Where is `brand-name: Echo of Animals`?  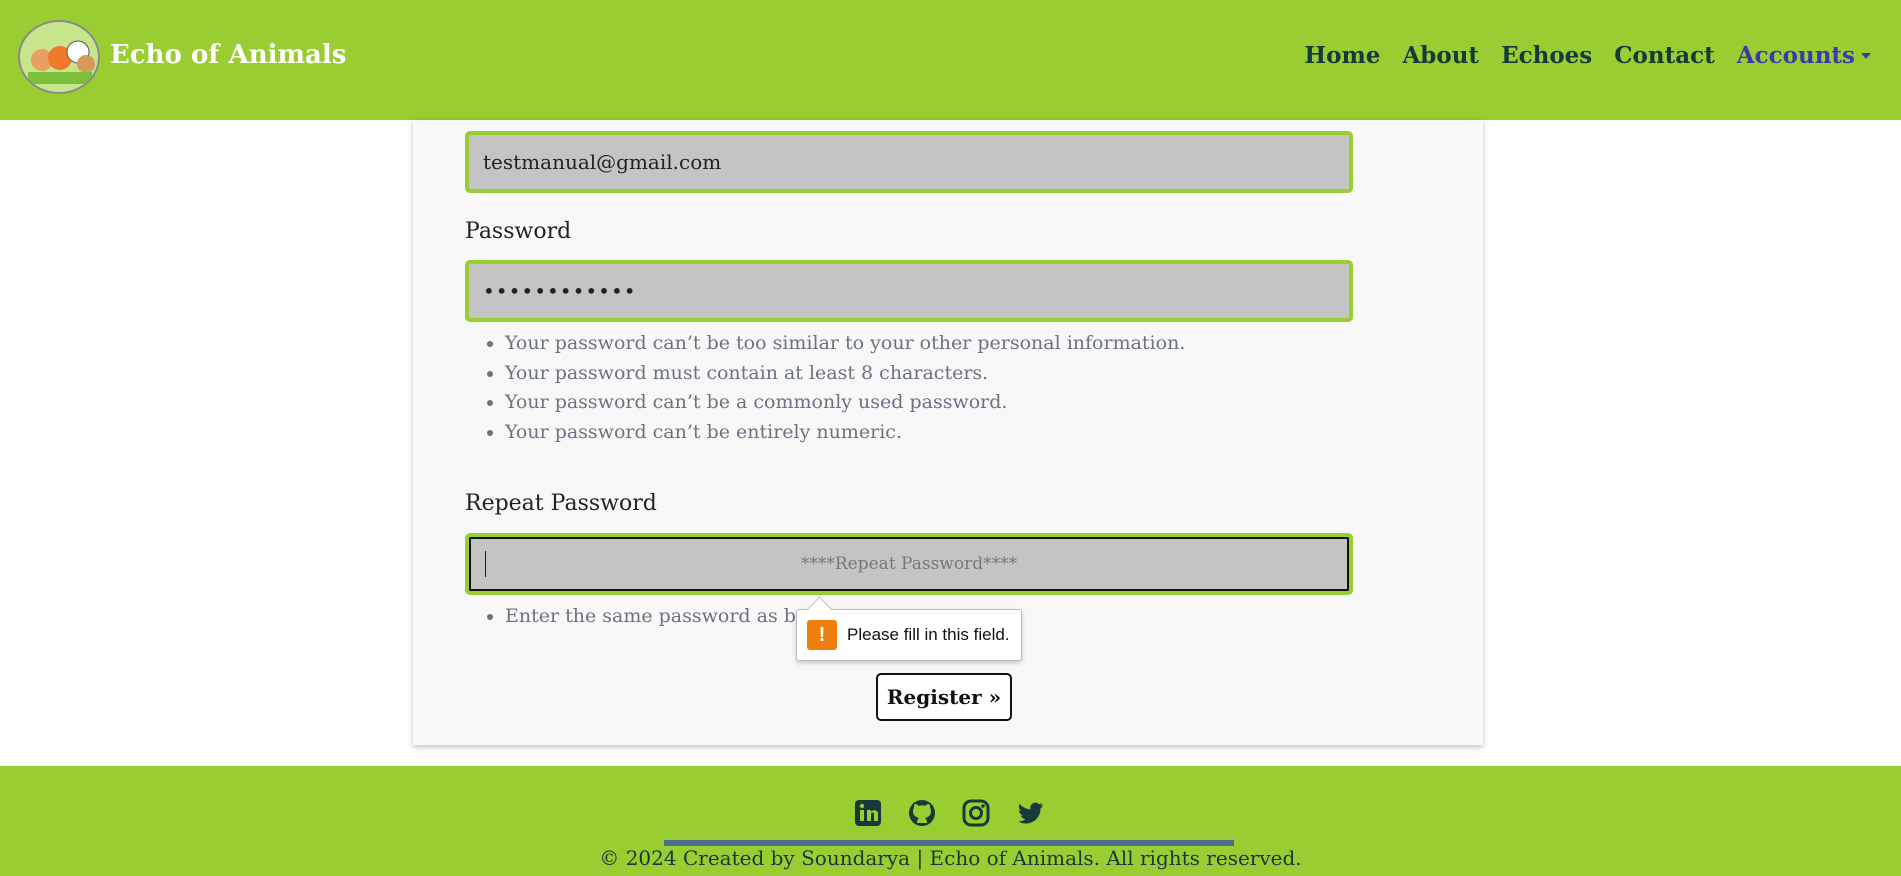 brand-name: Echo of Animals is located at coordinates (228, 55).